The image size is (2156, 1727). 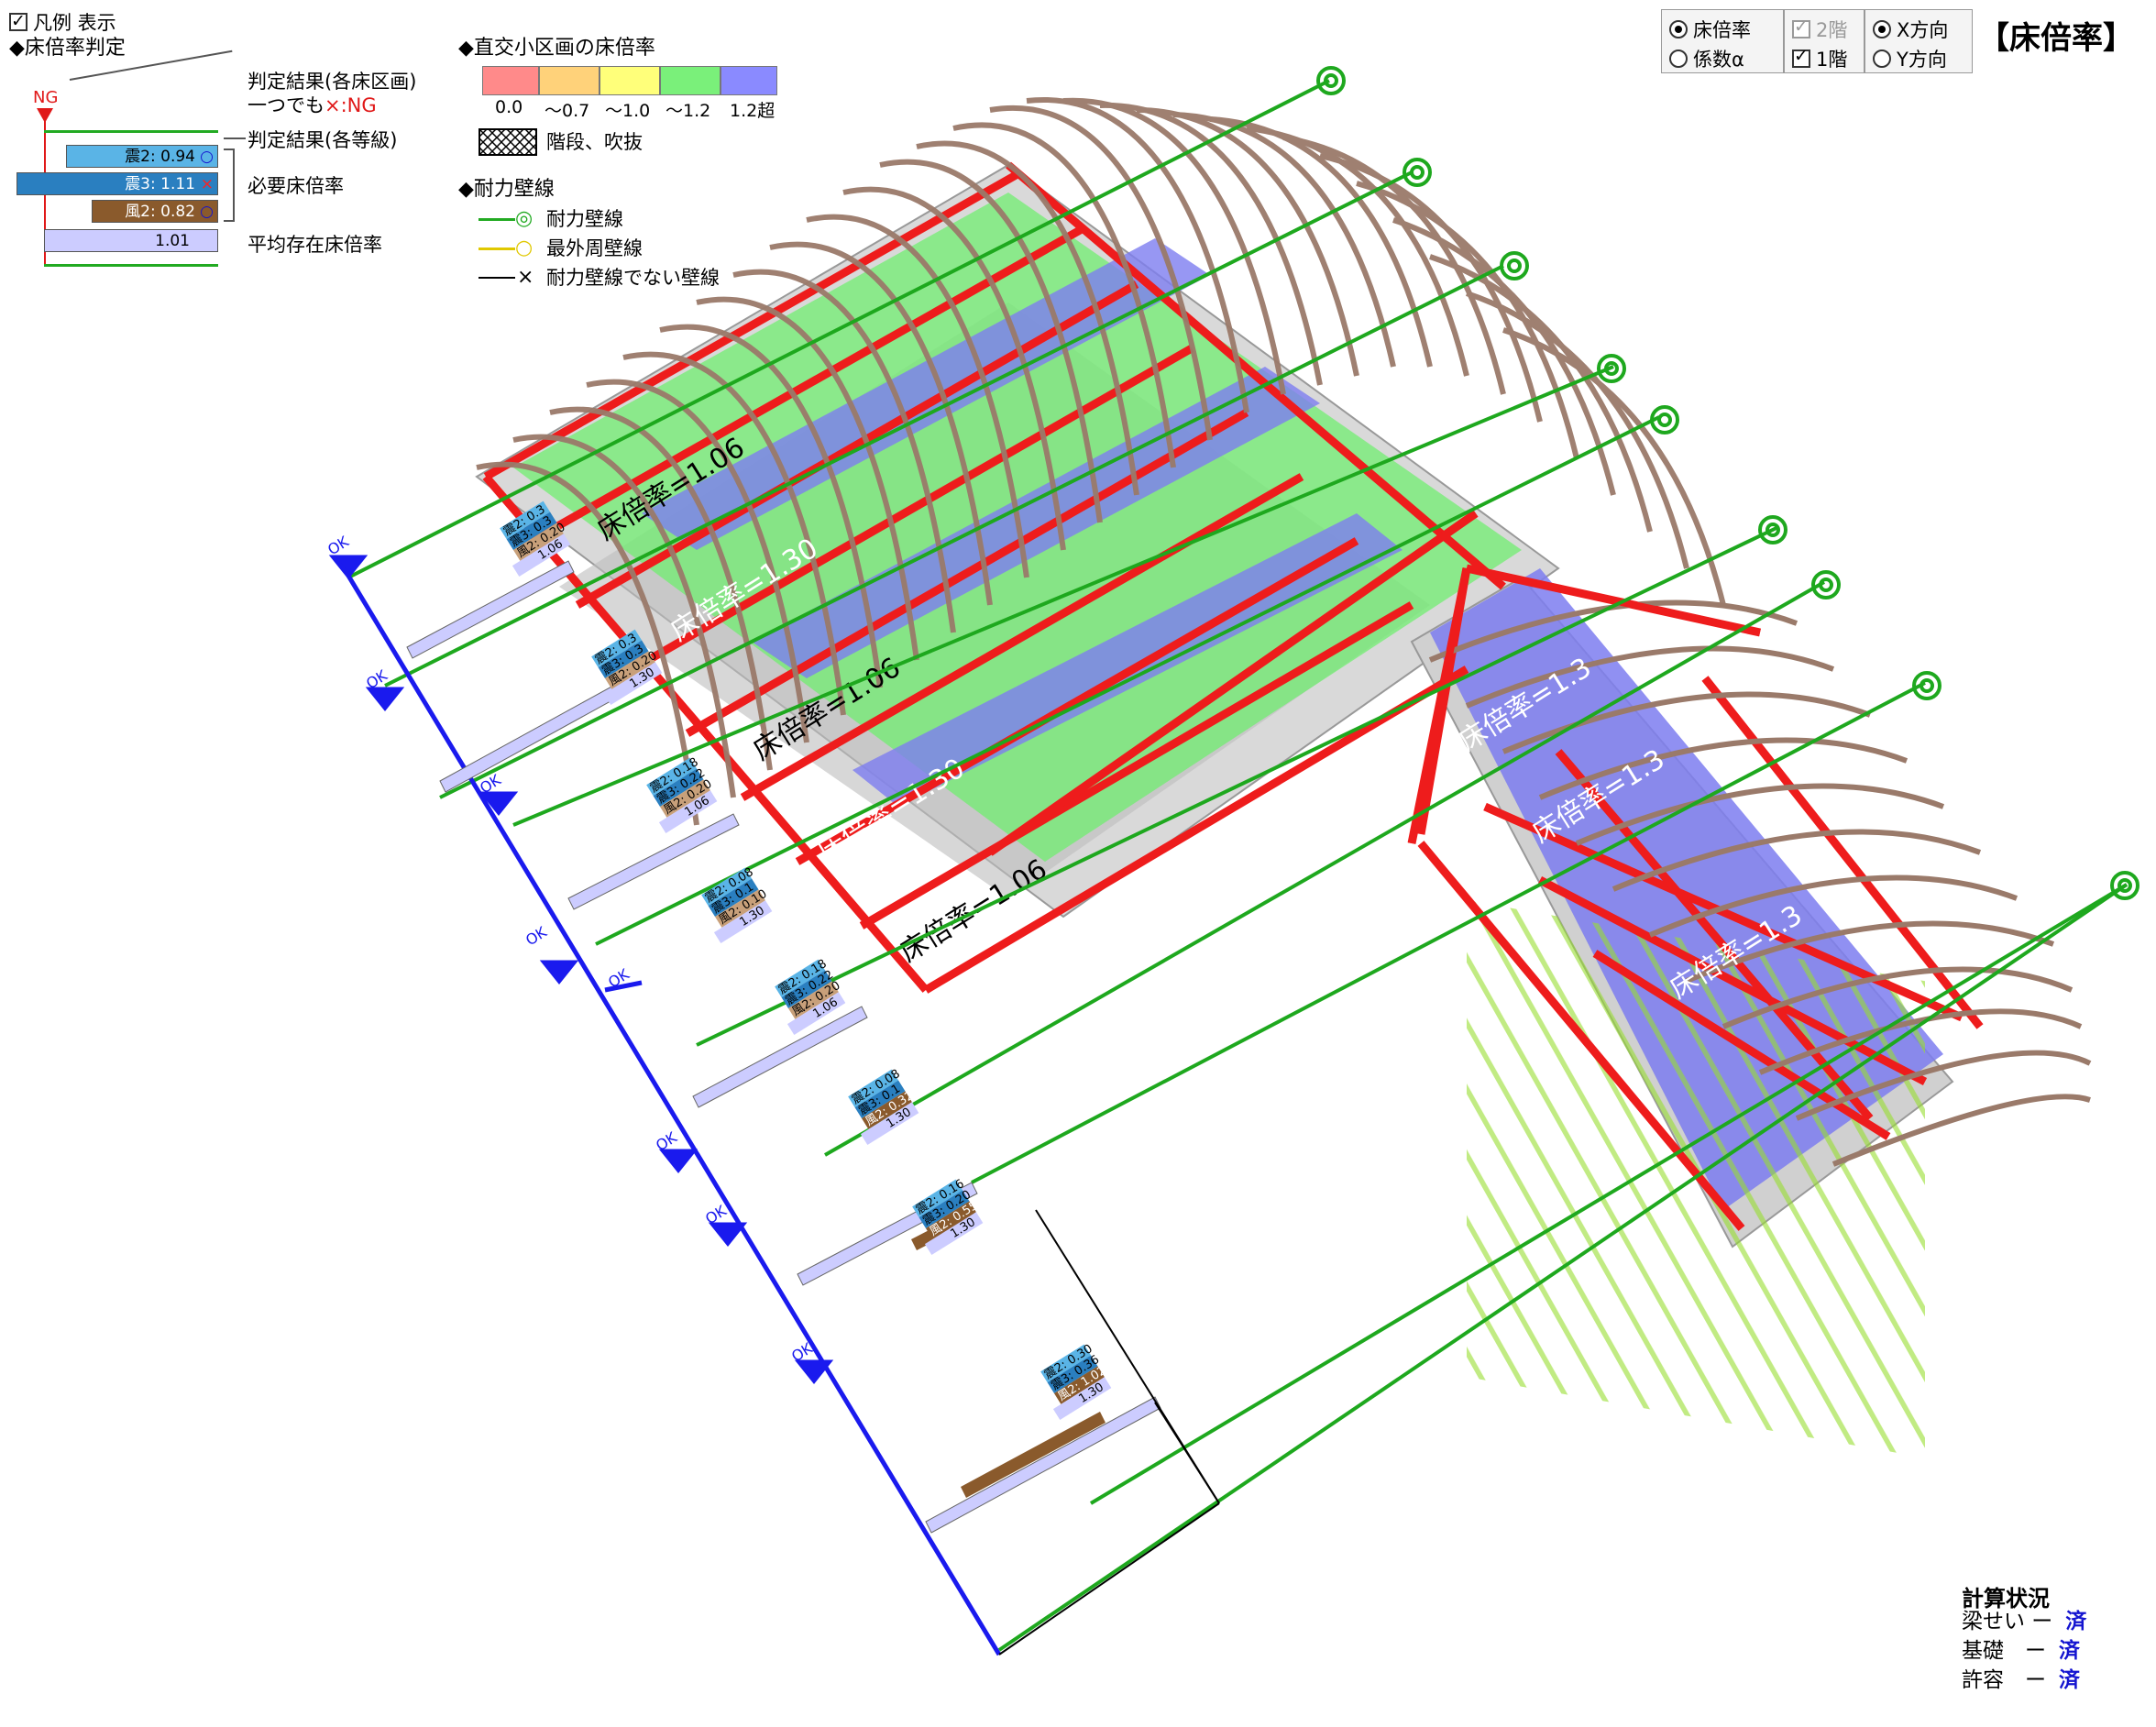 I want to click on wall-line-label-yellow: 最外周壁線, so click(x=594, y=248).